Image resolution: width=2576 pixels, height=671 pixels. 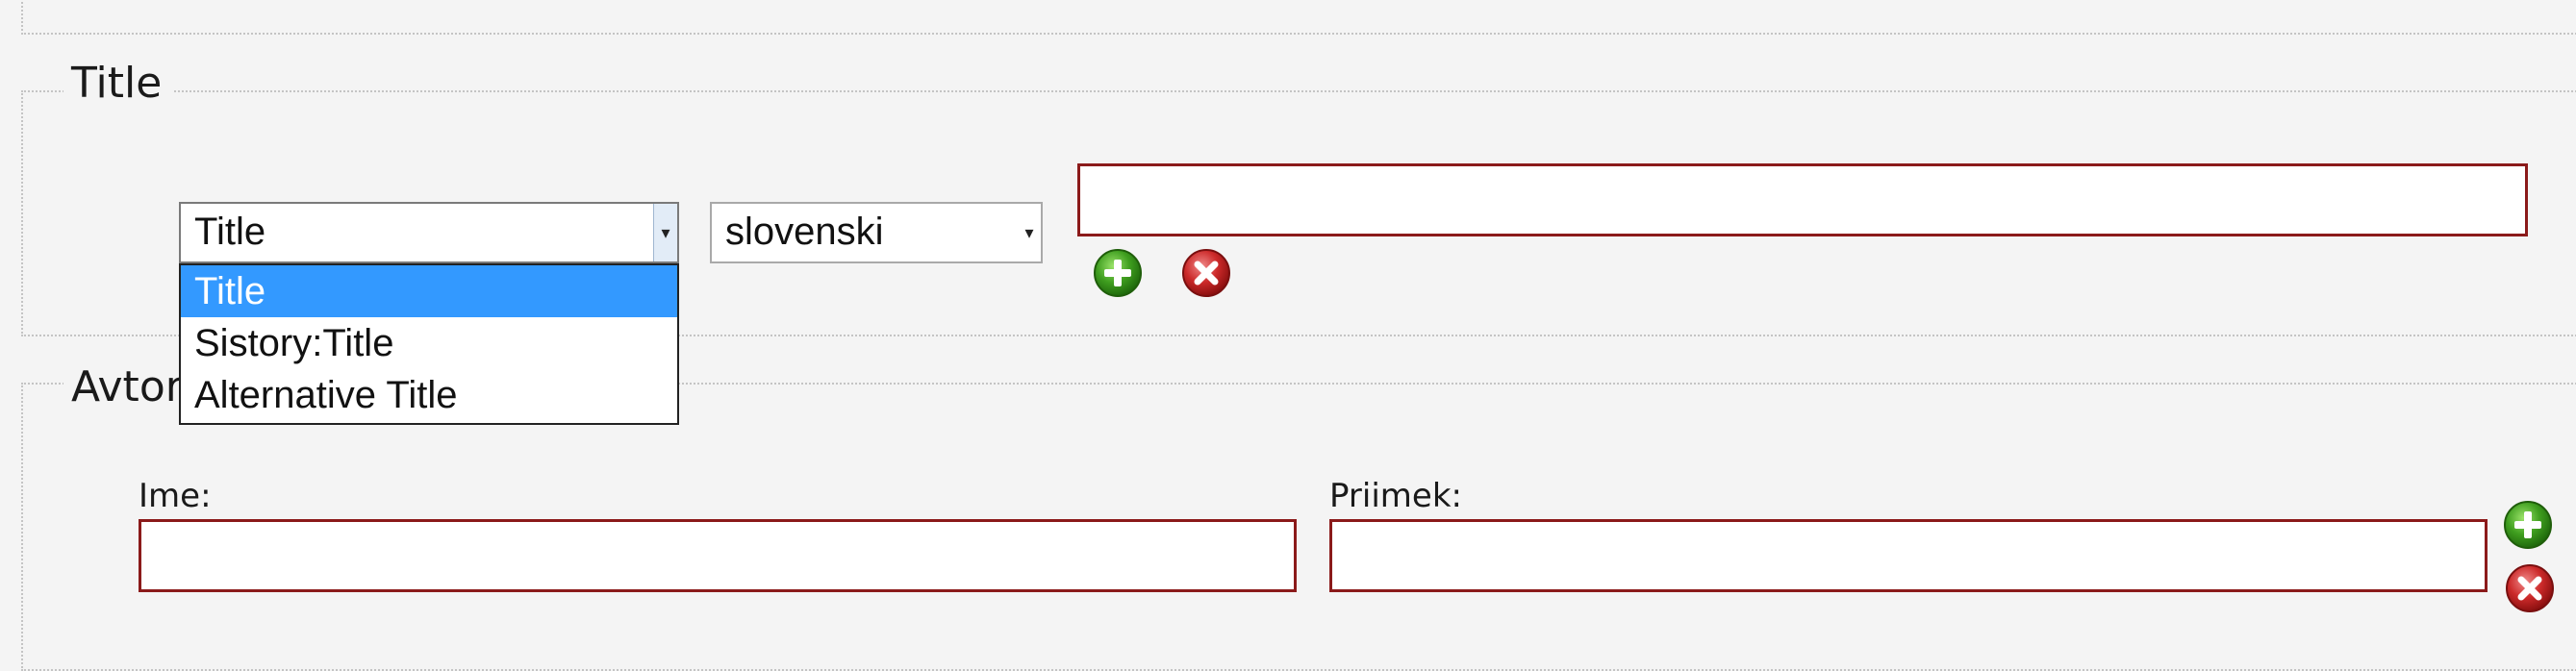 I want to click on last-name-label: Priimek:, so click(x=1396, y=496).